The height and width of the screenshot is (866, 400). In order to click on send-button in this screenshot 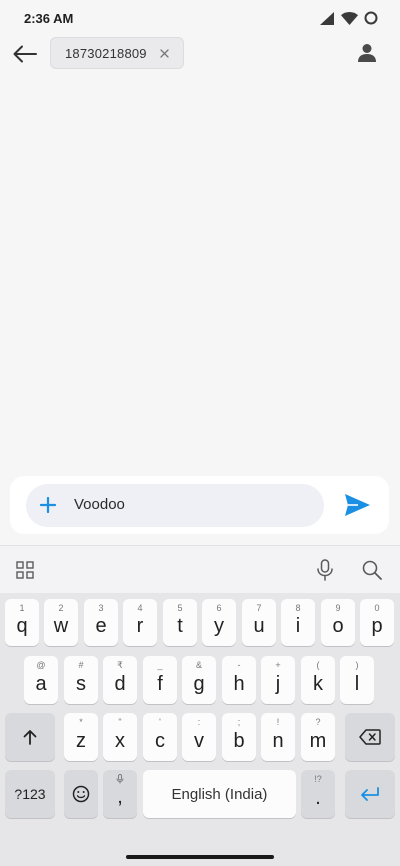, I will do `click(357, 505)`.